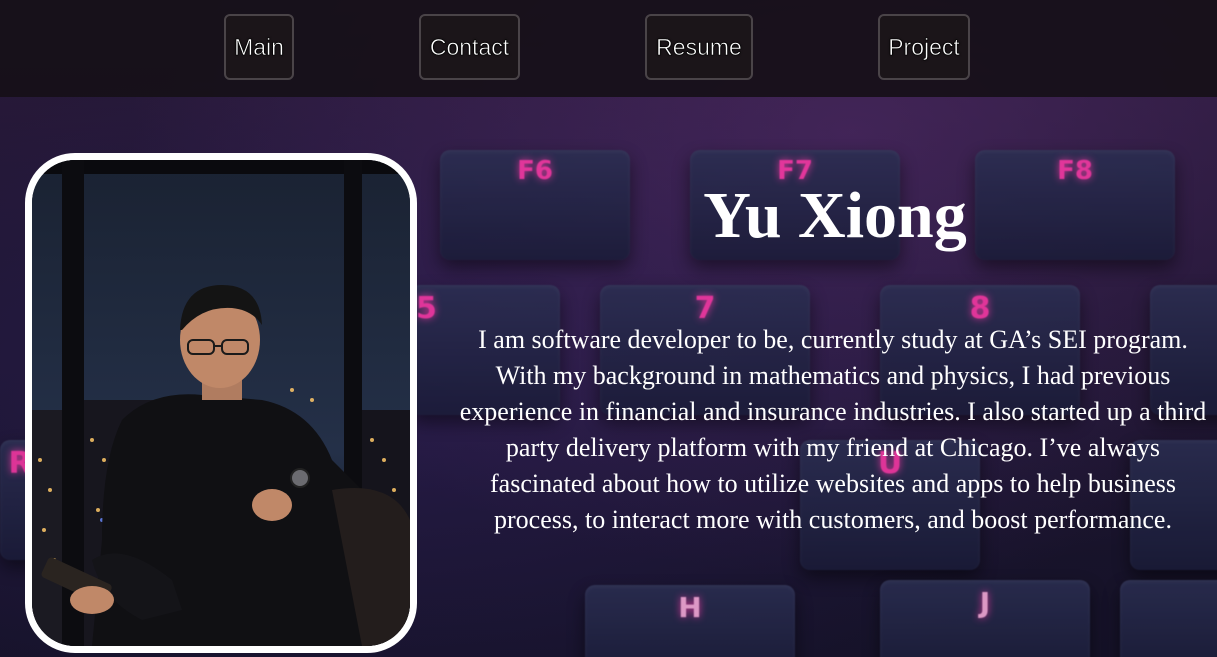  Describe the element at coordinates (259, 47) in the screenshot. I see `nav-main-button: Main` at that location.